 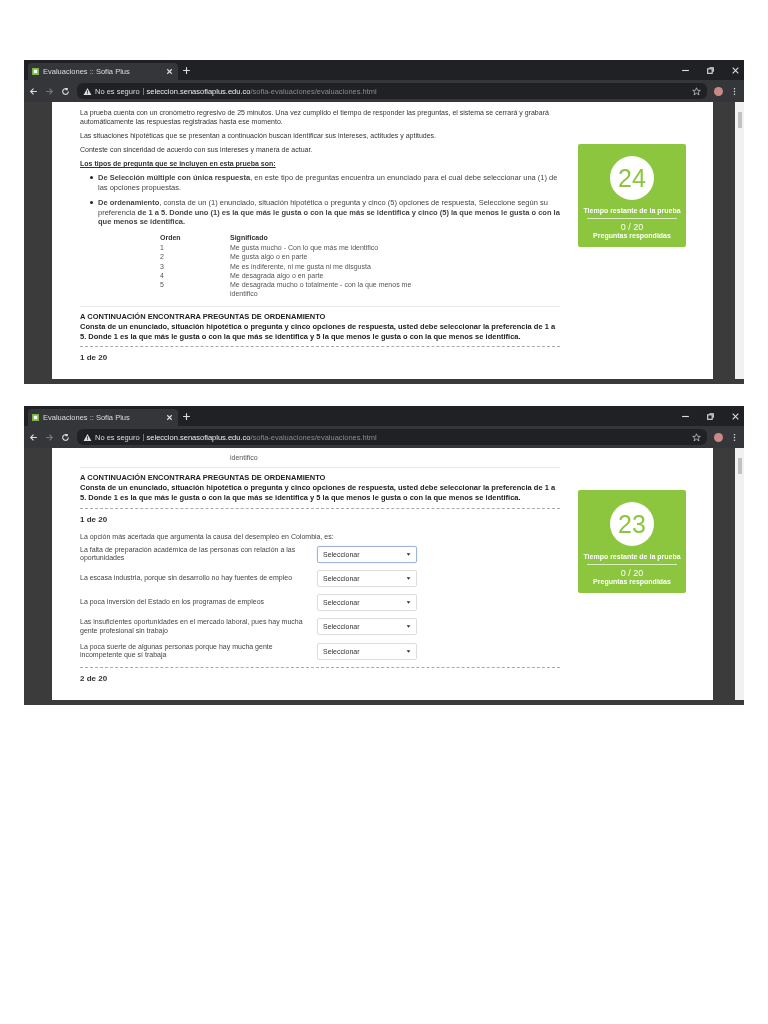 What do you see at coordinates (632, 524) in the screenshot?
I see `timer-circle: 23` at bounding box center [632, 524].